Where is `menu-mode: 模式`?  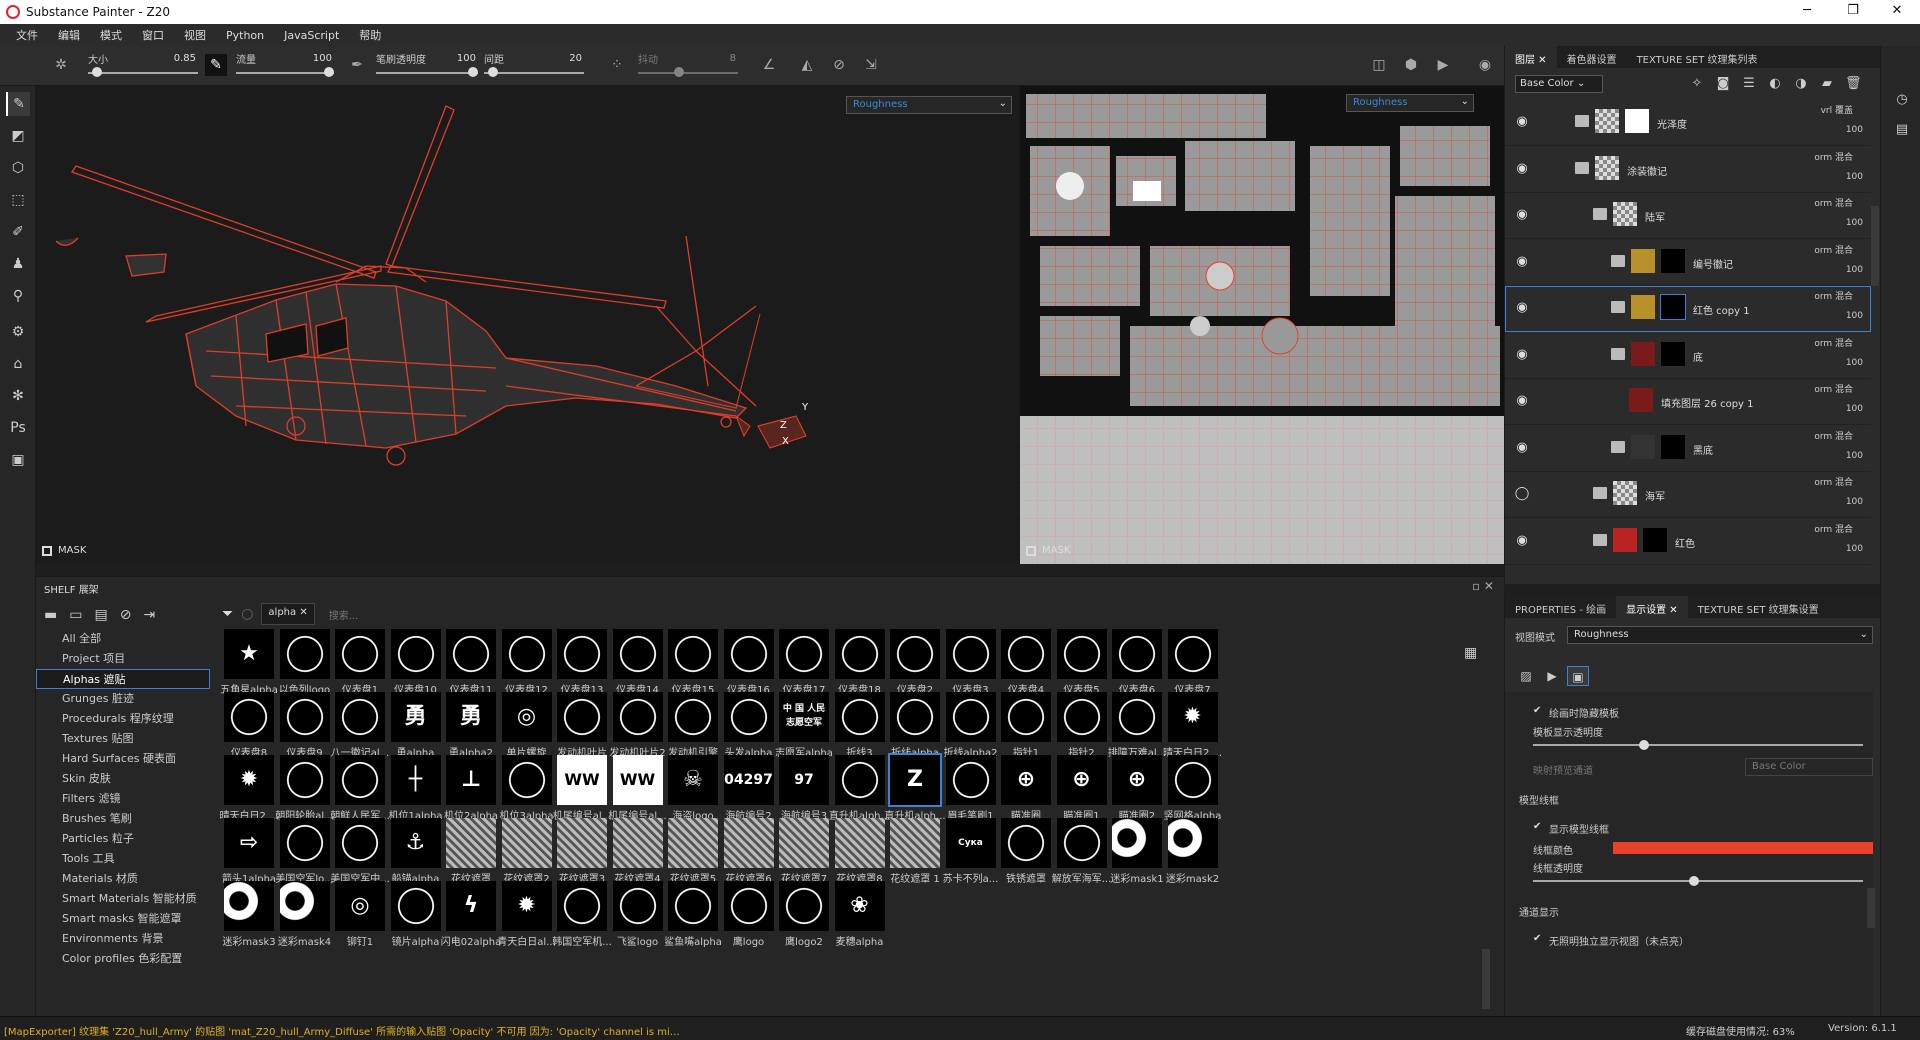
menu-mode: 模式 is located at coordinates (111, 35).